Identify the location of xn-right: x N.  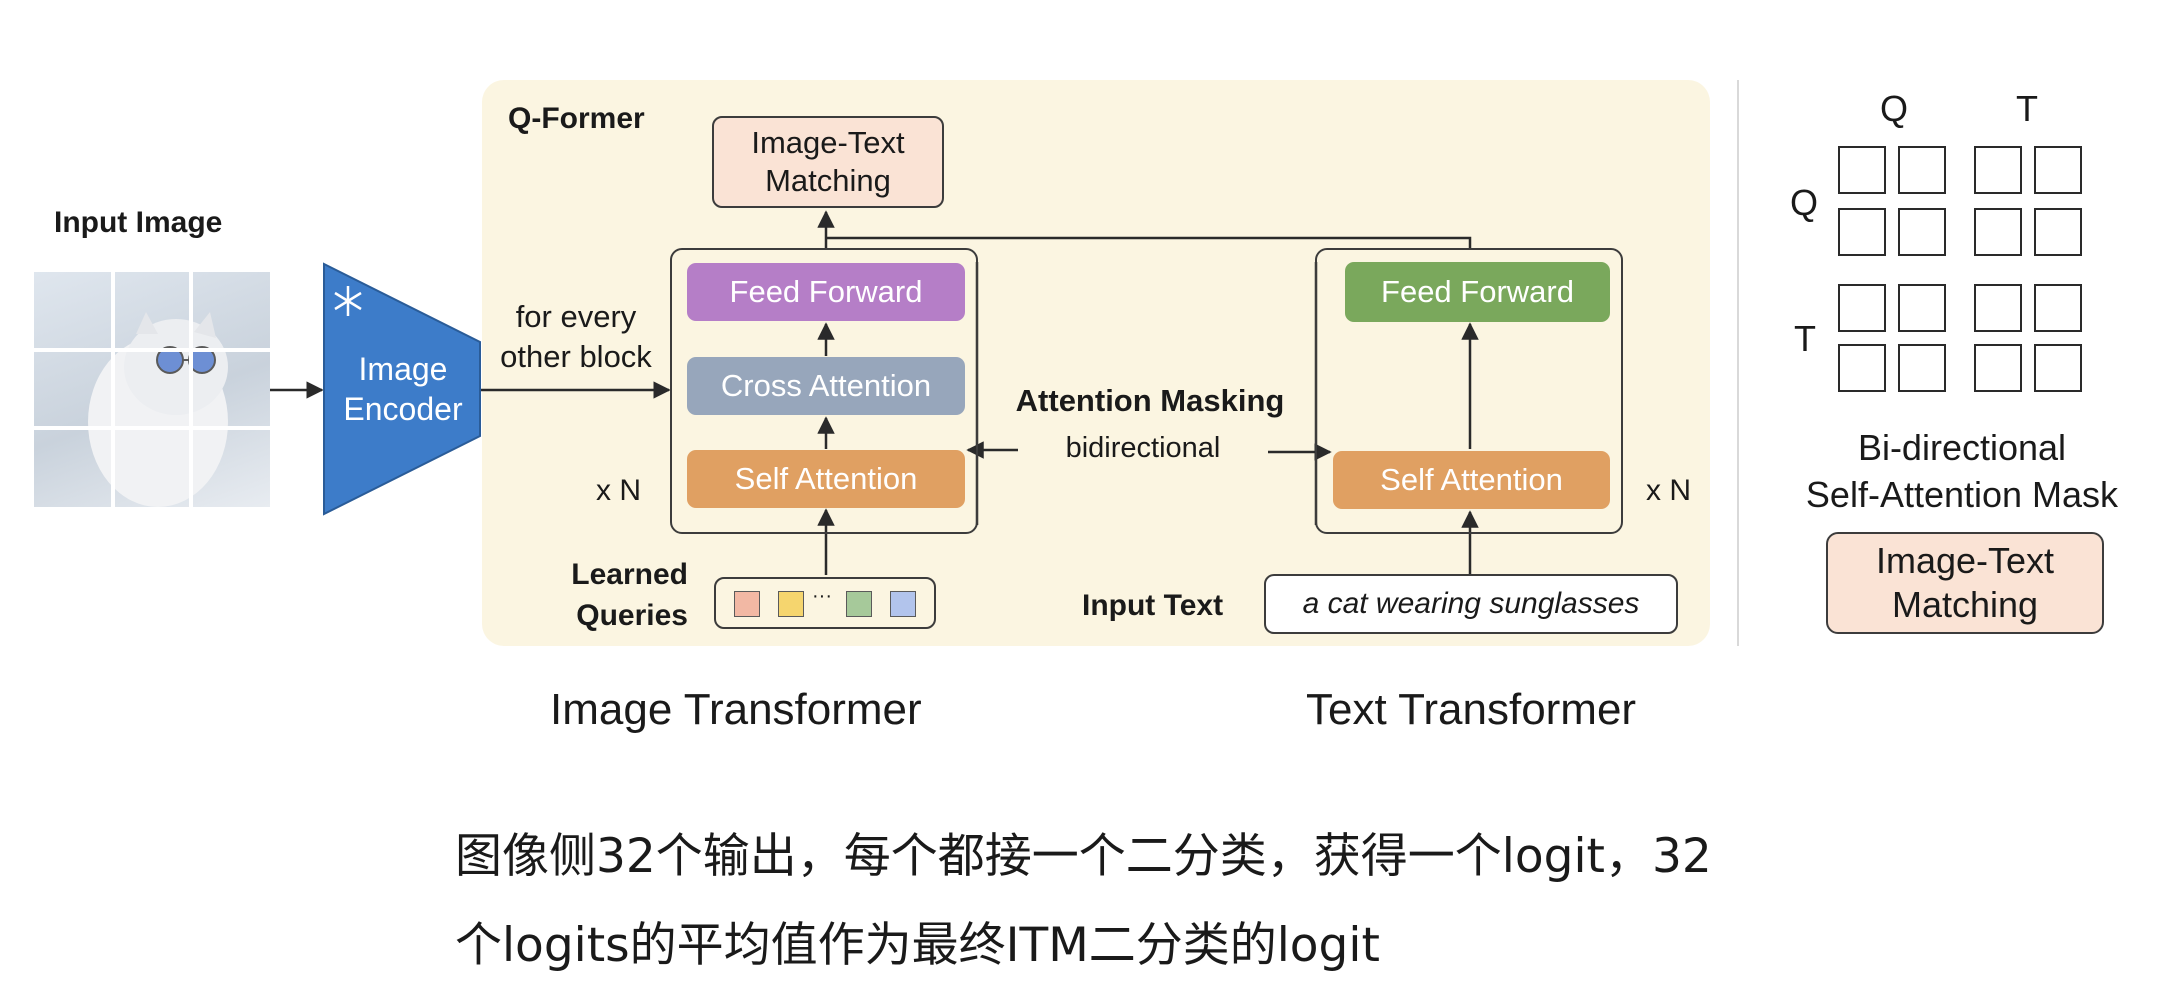
(1668, 490).